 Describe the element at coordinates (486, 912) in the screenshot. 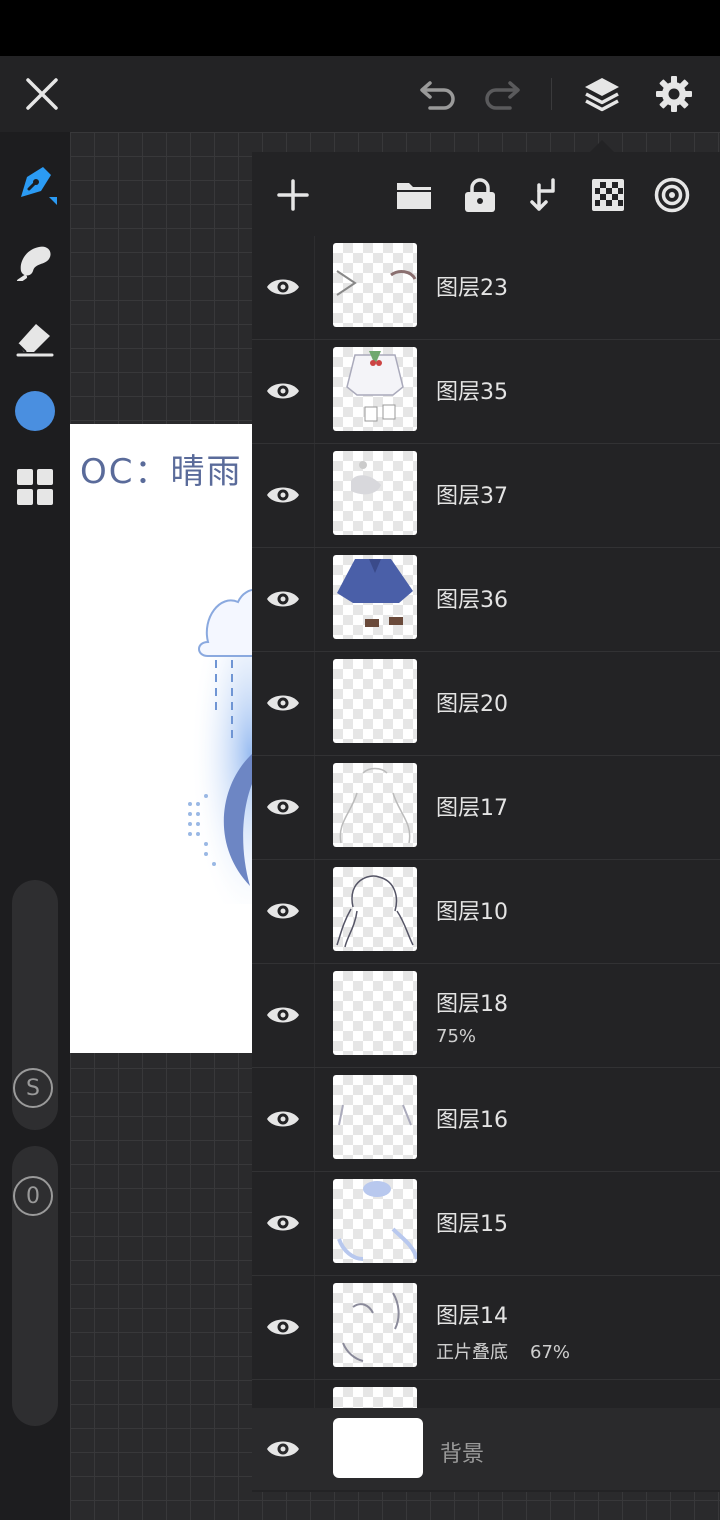

I see `layer-row: 图层10` at that location.